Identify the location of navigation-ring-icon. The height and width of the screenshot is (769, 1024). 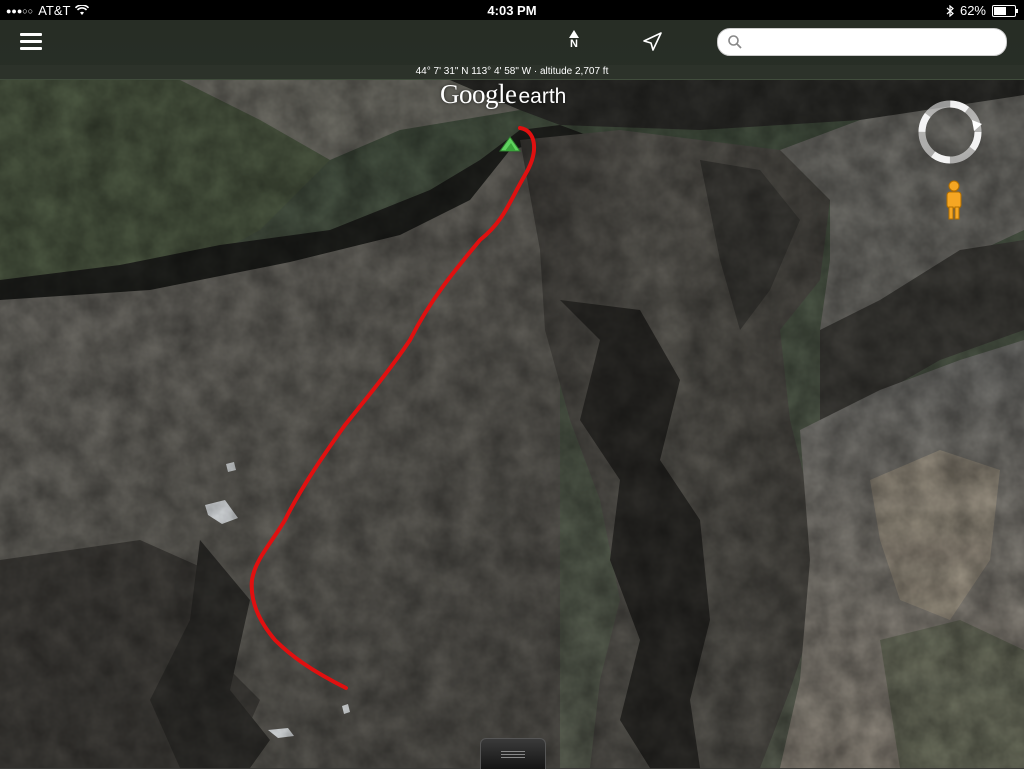
(950, 132).